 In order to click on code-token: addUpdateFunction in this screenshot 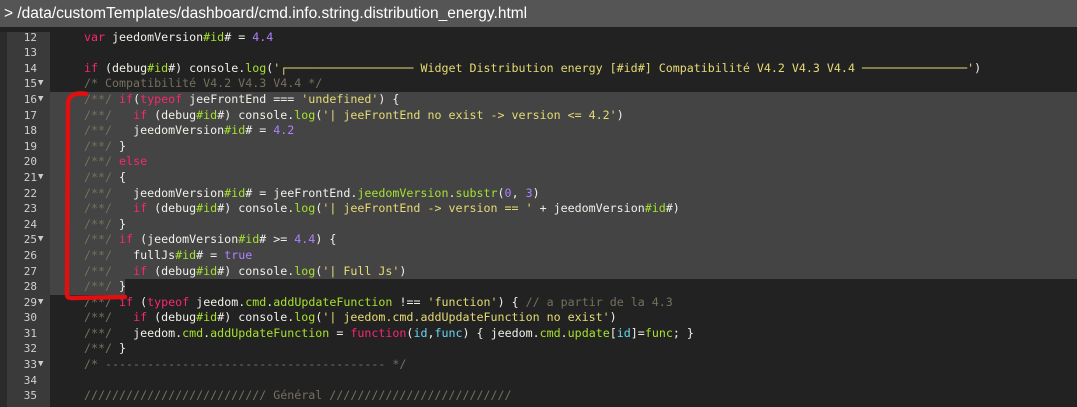, I will do `click(270, 332)`.